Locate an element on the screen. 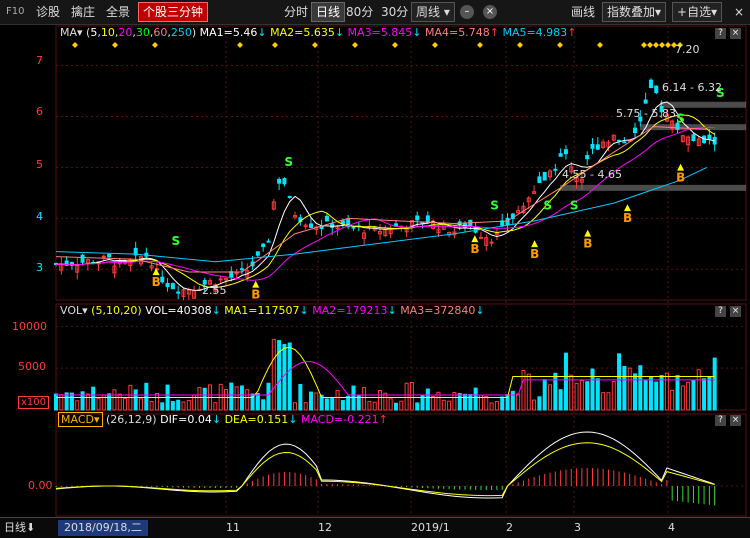  ma-param-60: 60 is located at coordinates (160, 32).